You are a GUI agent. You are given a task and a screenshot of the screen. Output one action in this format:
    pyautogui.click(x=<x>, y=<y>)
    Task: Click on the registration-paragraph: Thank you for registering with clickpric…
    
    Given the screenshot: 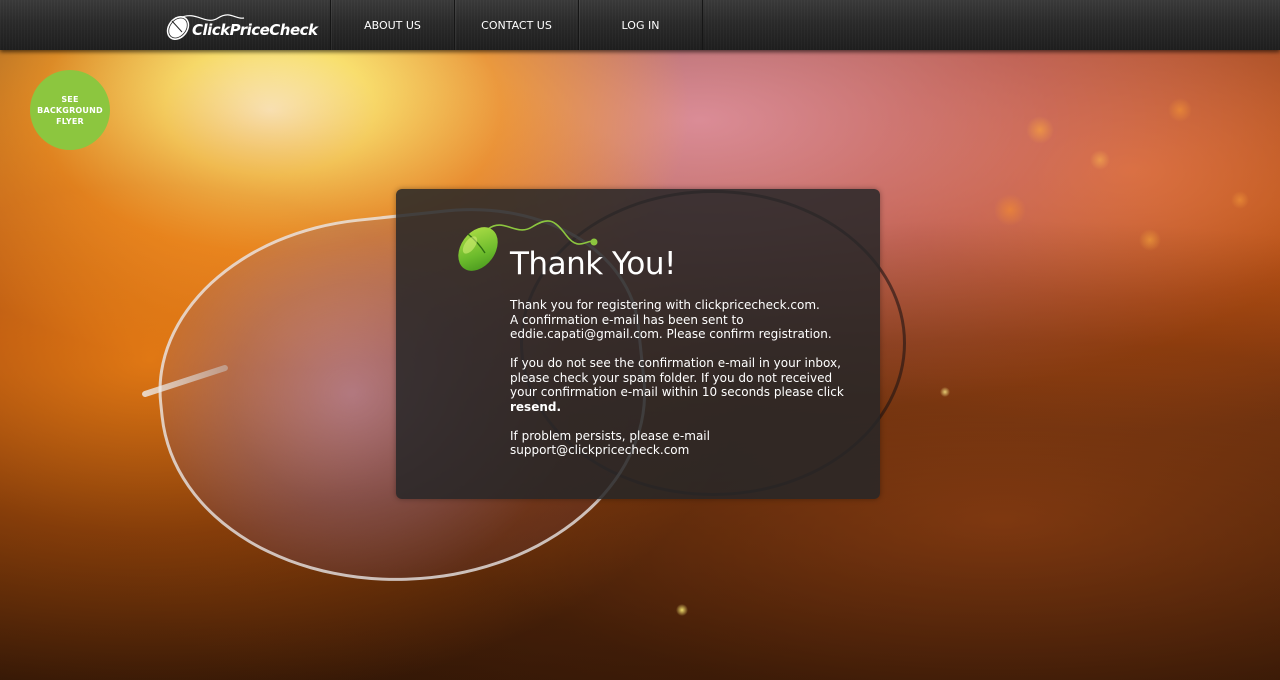 What is the action you would take?
    pyautogui.click(x=671, y=319)
    